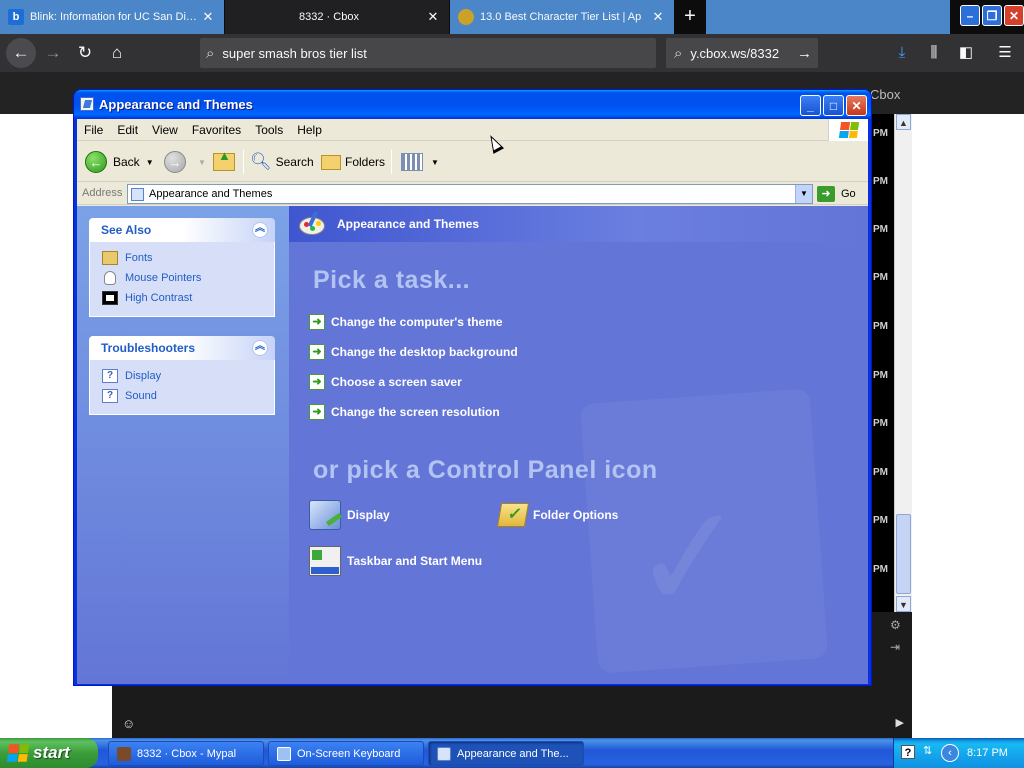 The image size is (1024, 768). What do you see at coordinates (578, 224) in the screenshot?
I see `category-header: Appearance and Themes` at bounding box center [578, 224].